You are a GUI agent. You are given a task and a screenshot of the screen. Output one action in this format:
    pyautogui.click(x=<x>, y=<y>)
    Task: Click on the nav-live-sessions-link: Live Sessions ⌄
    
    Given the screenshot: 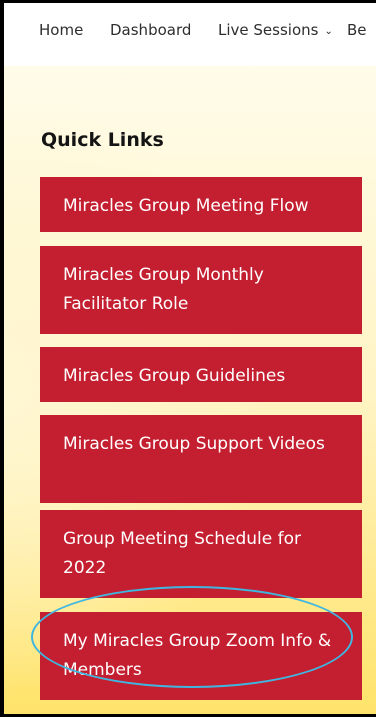 What is the action you would take?
    pyautogui.click(x=275, y=30)
    